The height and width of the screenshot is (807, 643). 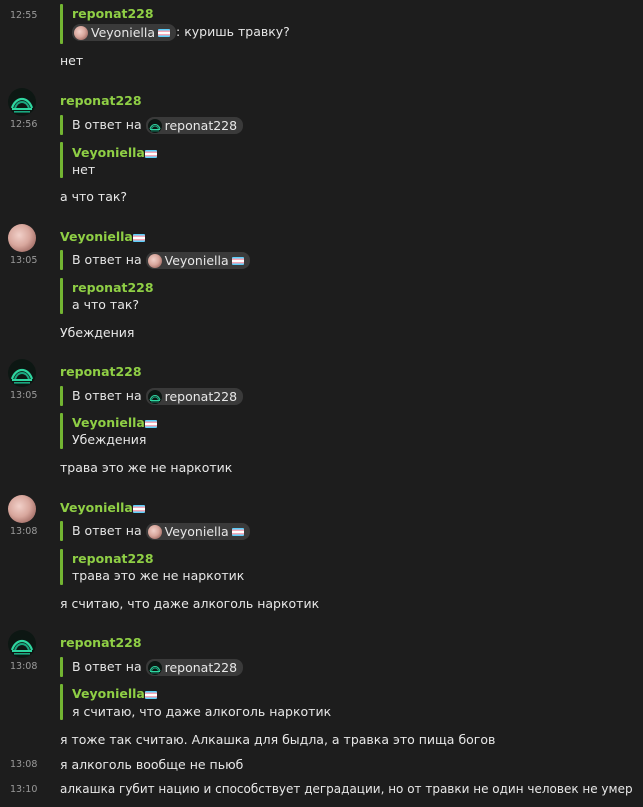 What do you see at coordinates (84, 169) in the screenshot?
I see `quote-text: нет` at bounding box center [84, 169].